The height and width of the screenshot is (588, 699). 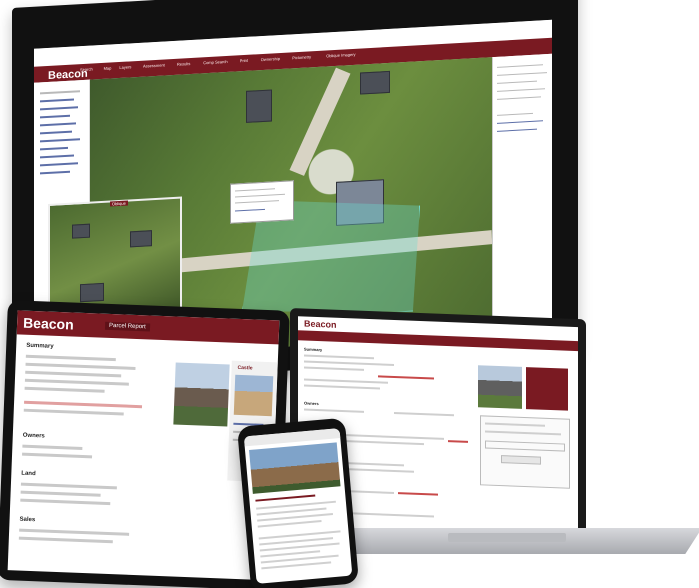 I want to click on section-land: Land, so click(x=28, y=474).